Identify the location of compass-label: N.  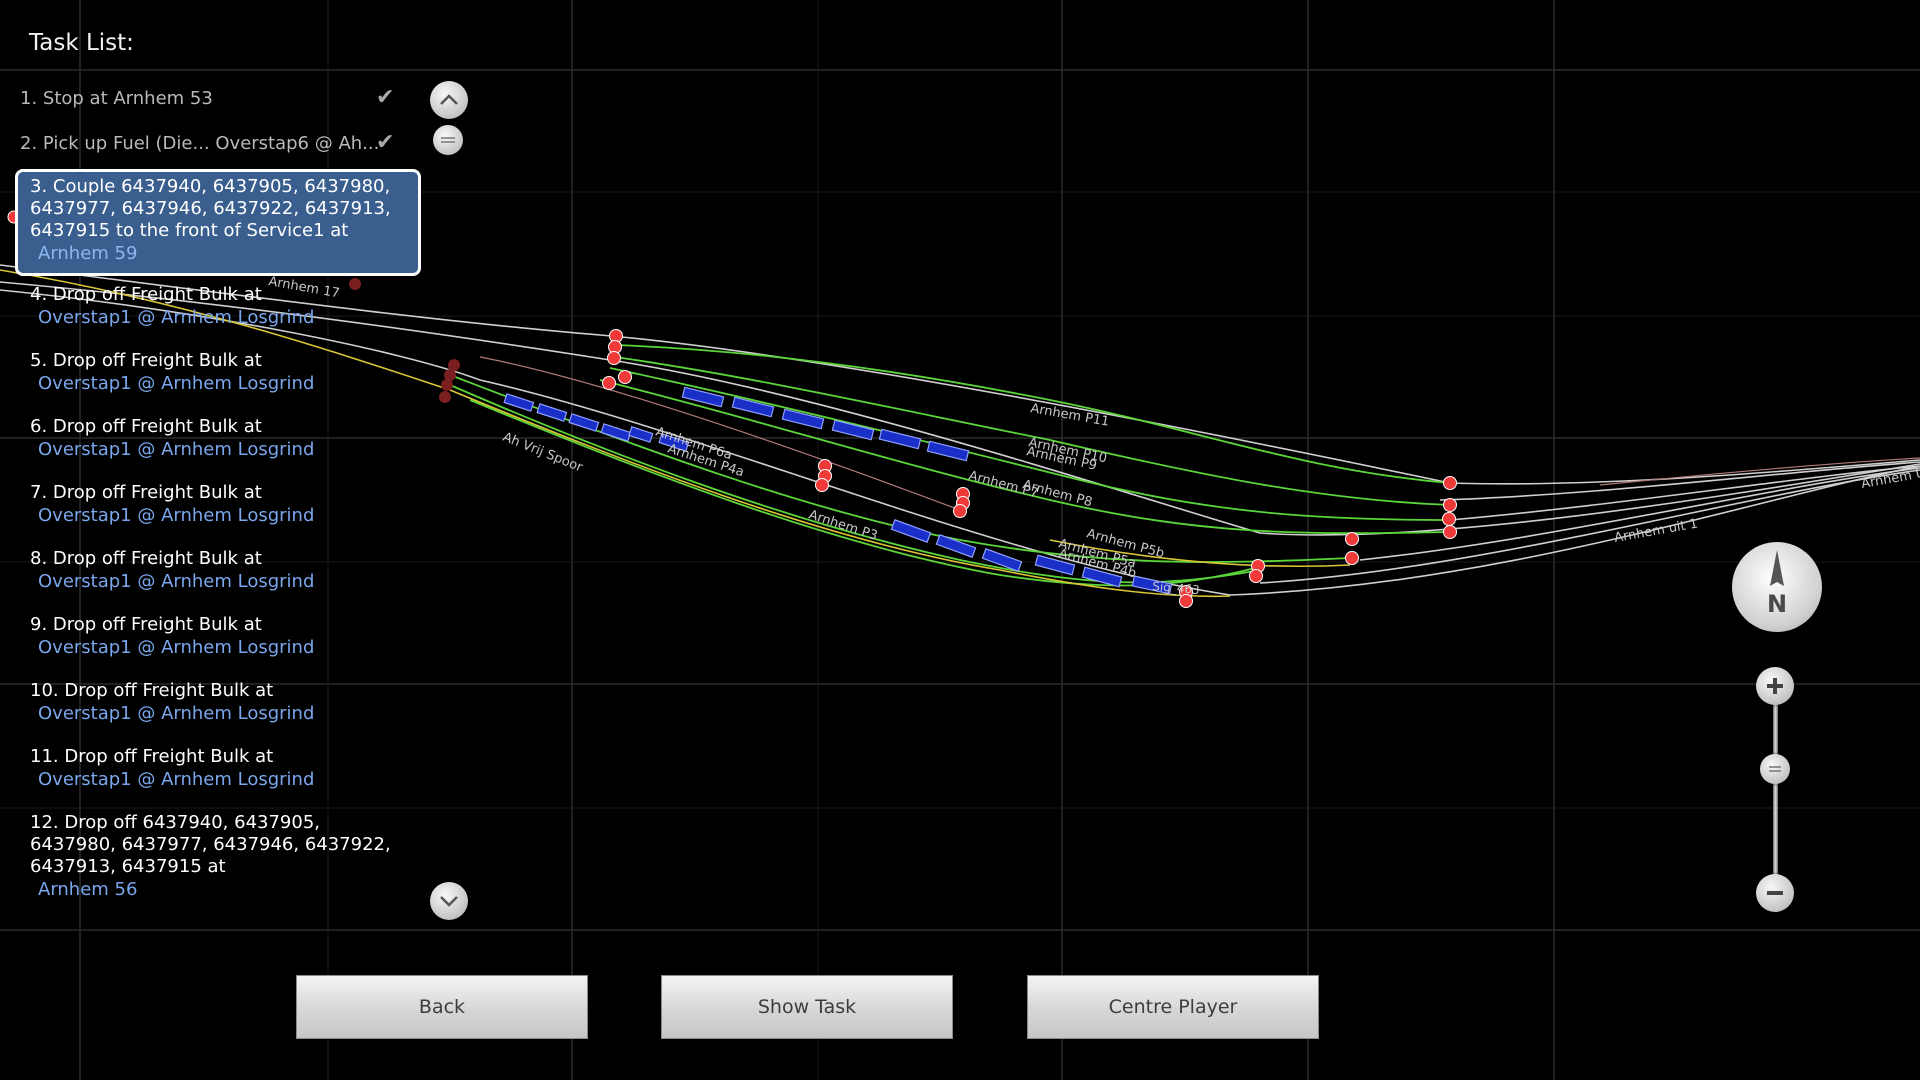
(1777, 604).